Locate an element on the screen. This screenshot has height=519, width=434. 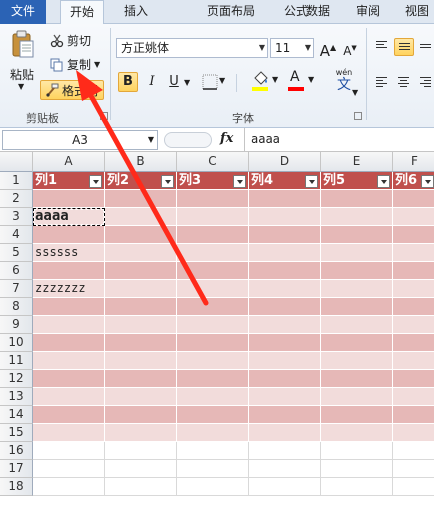
tab-home: 开始 is located at coordinates (82, 12).